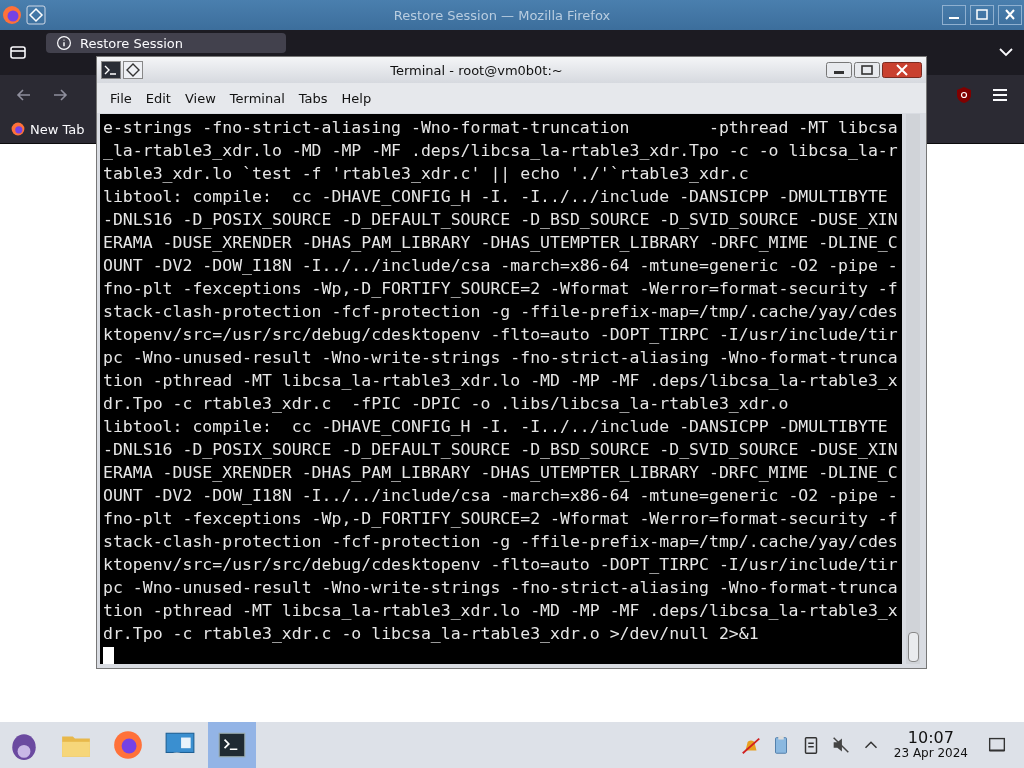 This screenshot has height=768, width=1024. Describe the element at coordinates (64, 43) in the screenshot. I see `info-icon` at that location.